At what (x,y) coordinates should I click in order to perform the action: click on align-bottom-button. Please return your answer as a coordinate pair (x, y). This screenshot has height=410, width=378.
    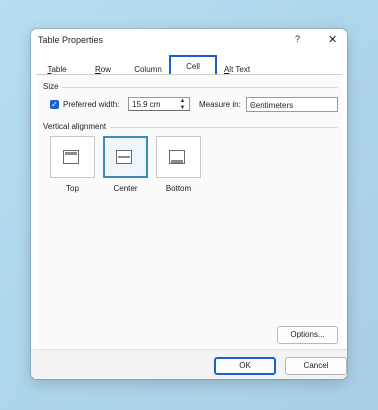
    Looking at the image, I should click on (178, 157).